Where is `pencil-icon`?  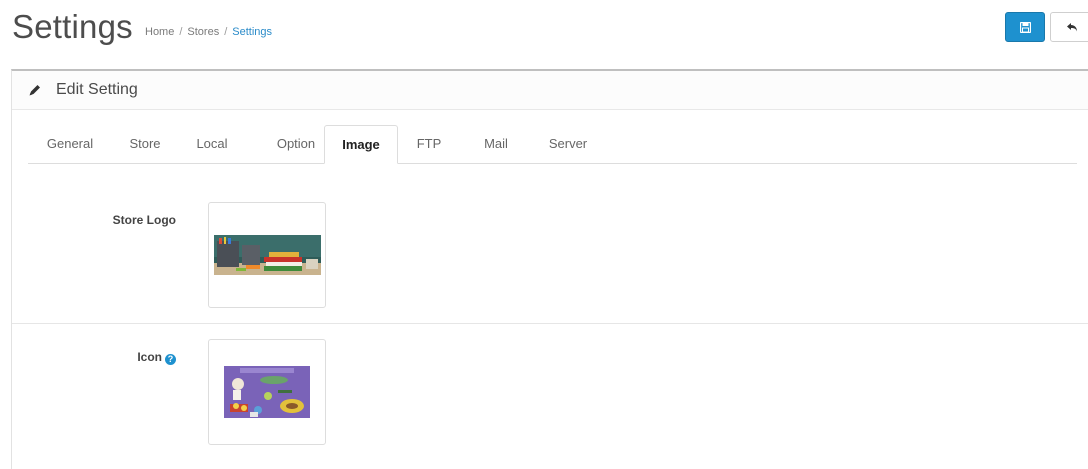
pencil-icon is located at coordinates (34, 90).